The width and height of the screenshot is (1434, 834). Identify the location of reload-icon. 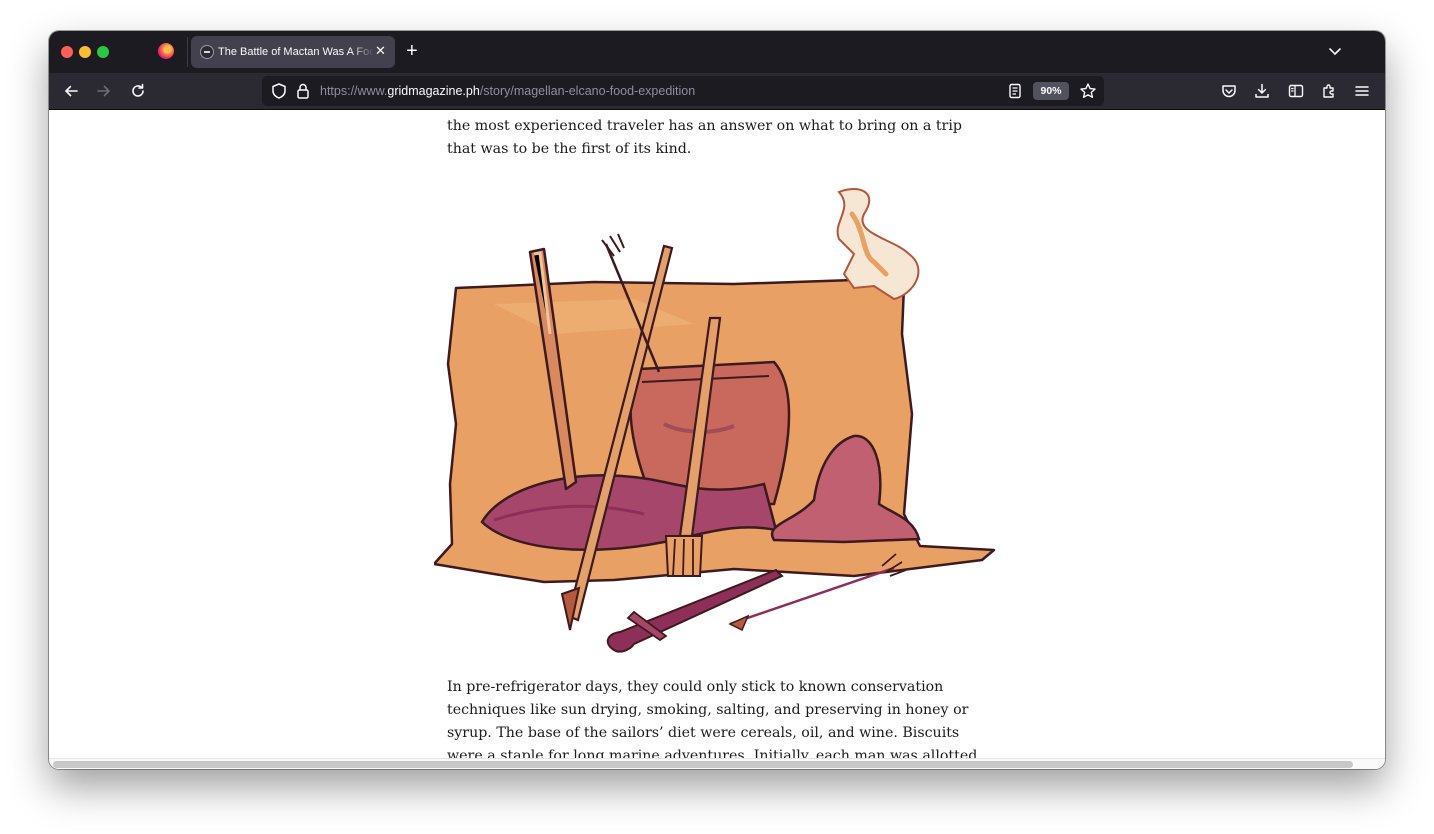
(138, 91).